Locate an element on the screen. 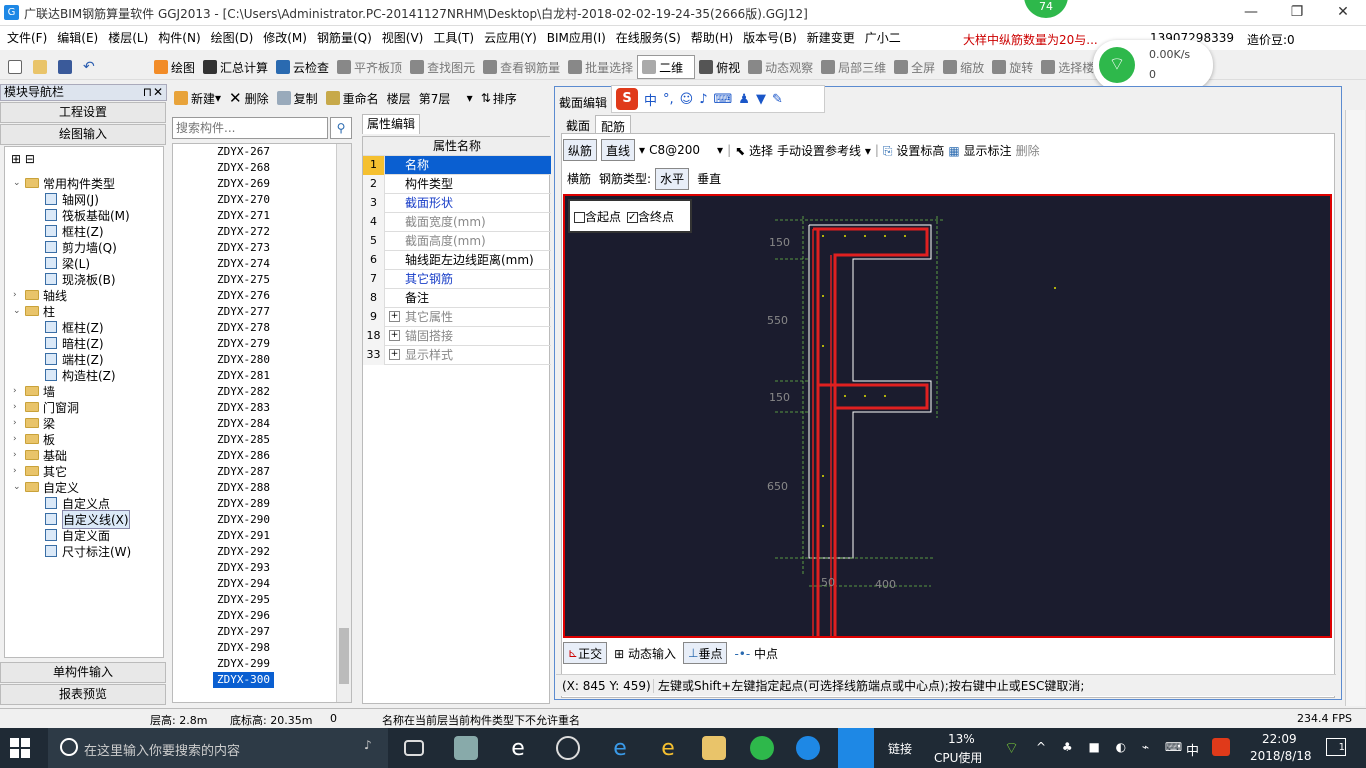 This screenshot has height=768, width=1366. tree-item: › 梁 is located at coordinates (34, 423).